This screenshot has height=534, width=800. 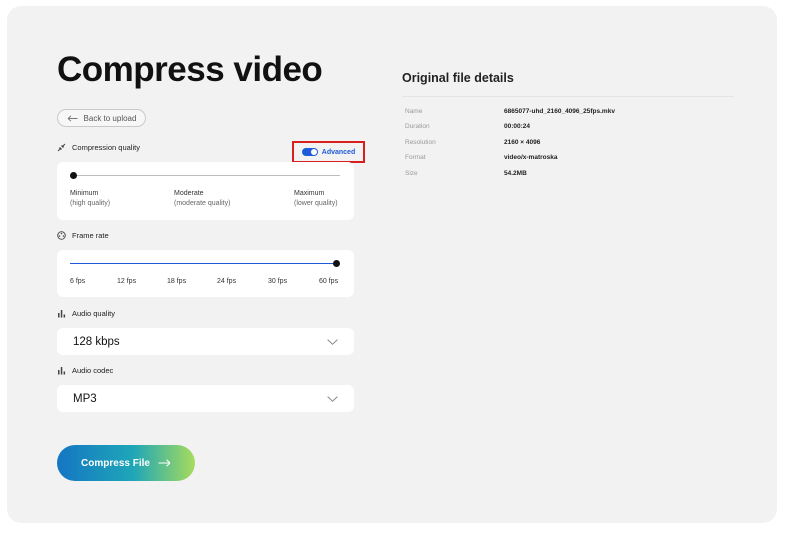 What do you see at coordinates (93, 313) in the screenshot?
I see `audio-quality-text: Audio quality` at bounding box center [93, 313].